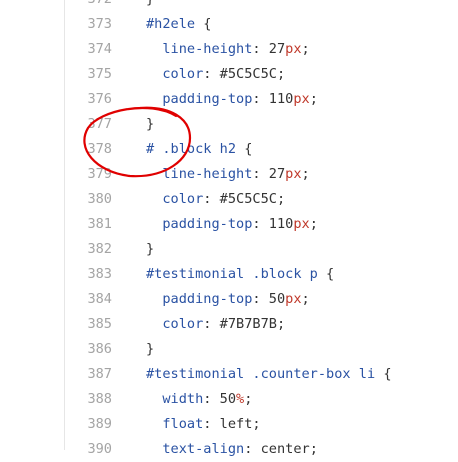  Describe the element at coordinates (99, 249) in the screenshot. I see `line-number: 382` at that location.